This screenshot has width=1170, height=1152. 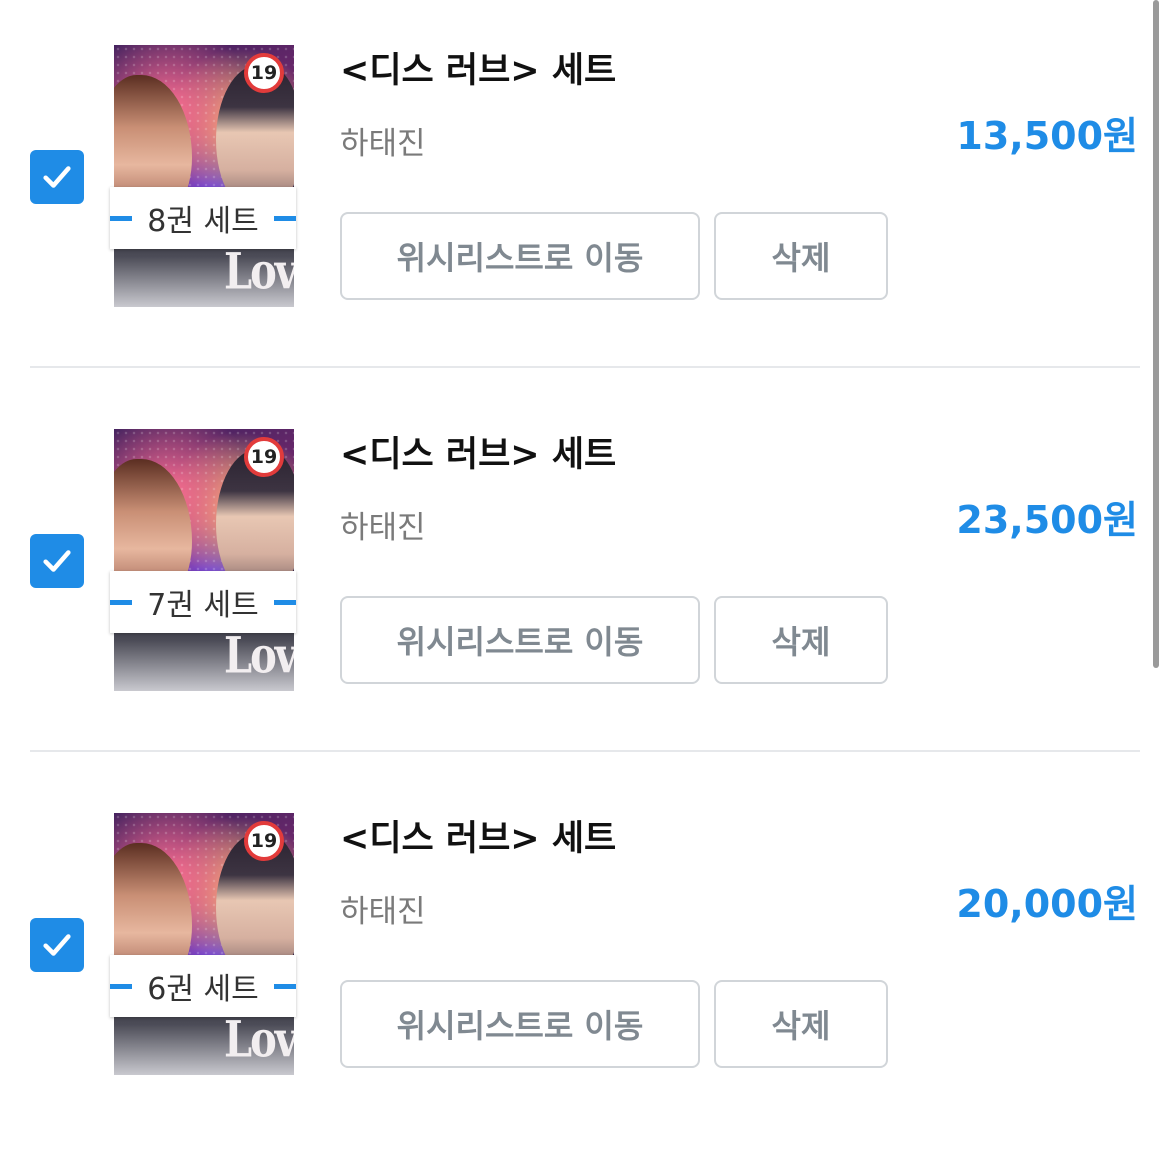 What do you see at coordinates (1156, 334) in the screenshot?
I see `scrollbar` at bounding box center [1156, 334].